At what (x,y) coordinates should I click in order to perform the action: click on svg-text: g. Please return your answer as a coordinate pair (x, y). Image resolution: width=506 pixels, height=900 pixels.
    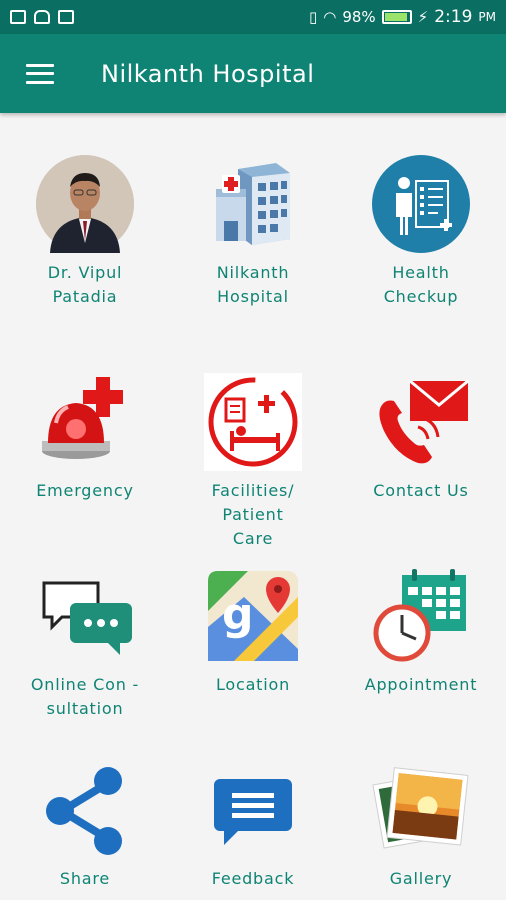
    Looking at the image, I should click on (238, 614).